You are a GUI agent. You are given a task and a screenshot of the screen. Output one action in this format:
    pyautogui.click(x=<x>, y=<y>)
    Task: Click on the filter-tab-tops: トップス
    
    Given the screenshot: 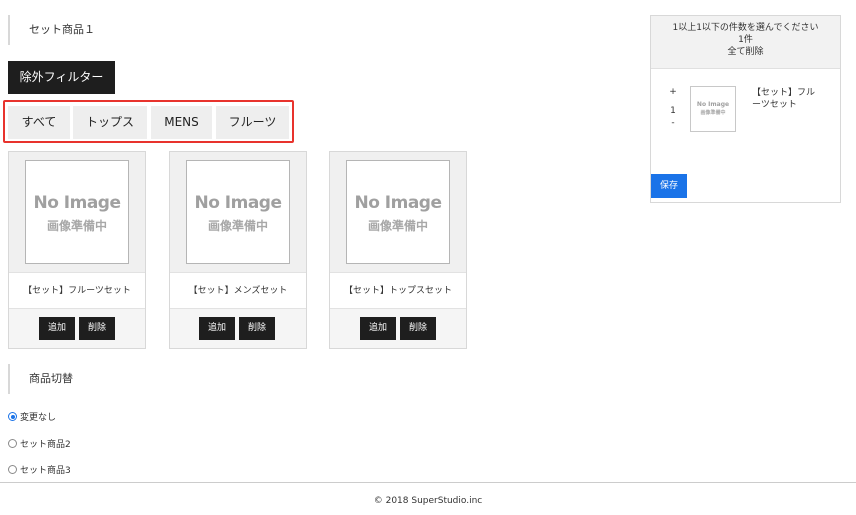 What is the action you would take?
    pyautogui.click(x=110, y=122)
    